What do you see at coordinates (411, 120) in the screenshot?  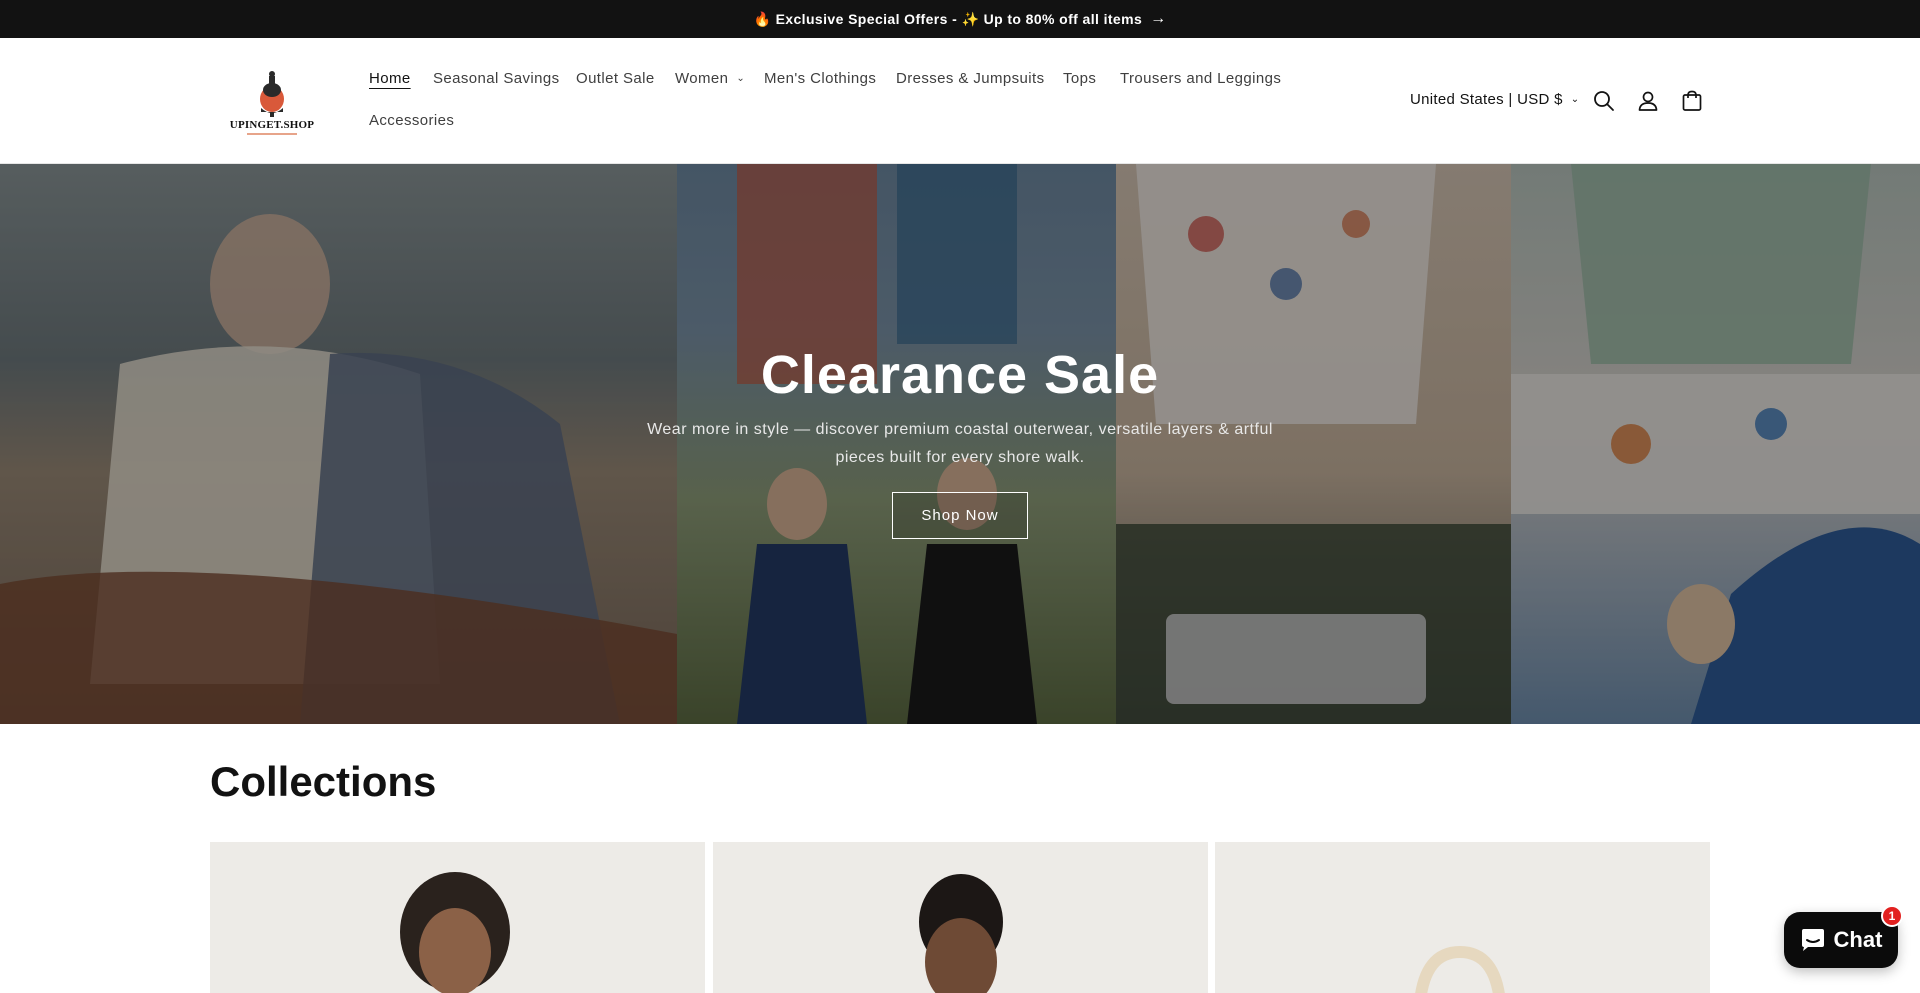 I see `nav-item-accessories: Accessories` at bounding box center [411, 120].